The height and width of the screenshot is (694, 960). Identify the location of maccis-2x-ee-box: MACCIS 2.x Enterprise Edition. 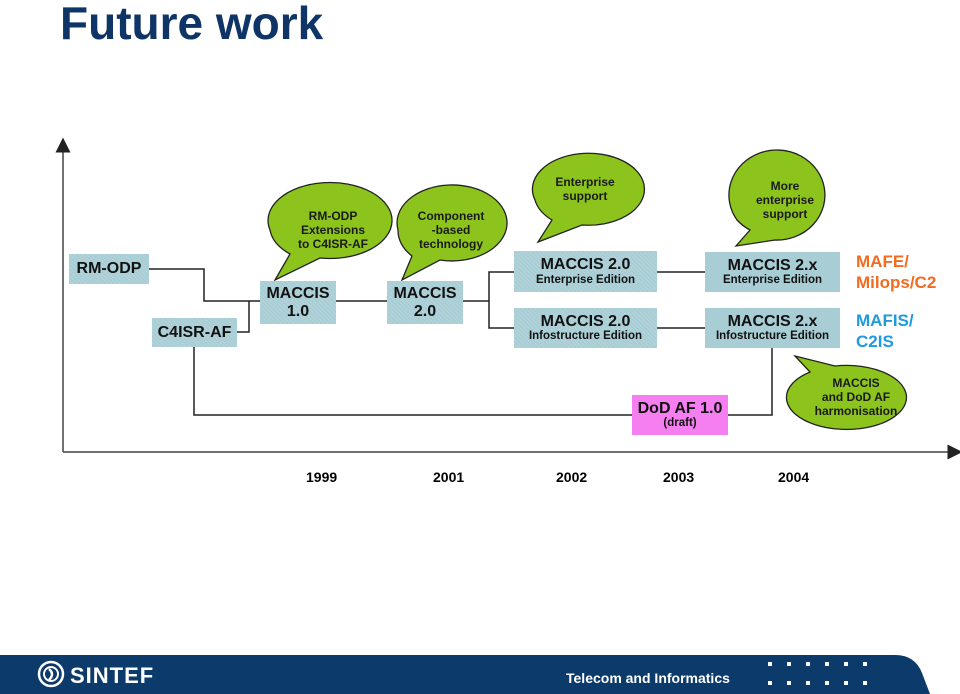
(772, 272).